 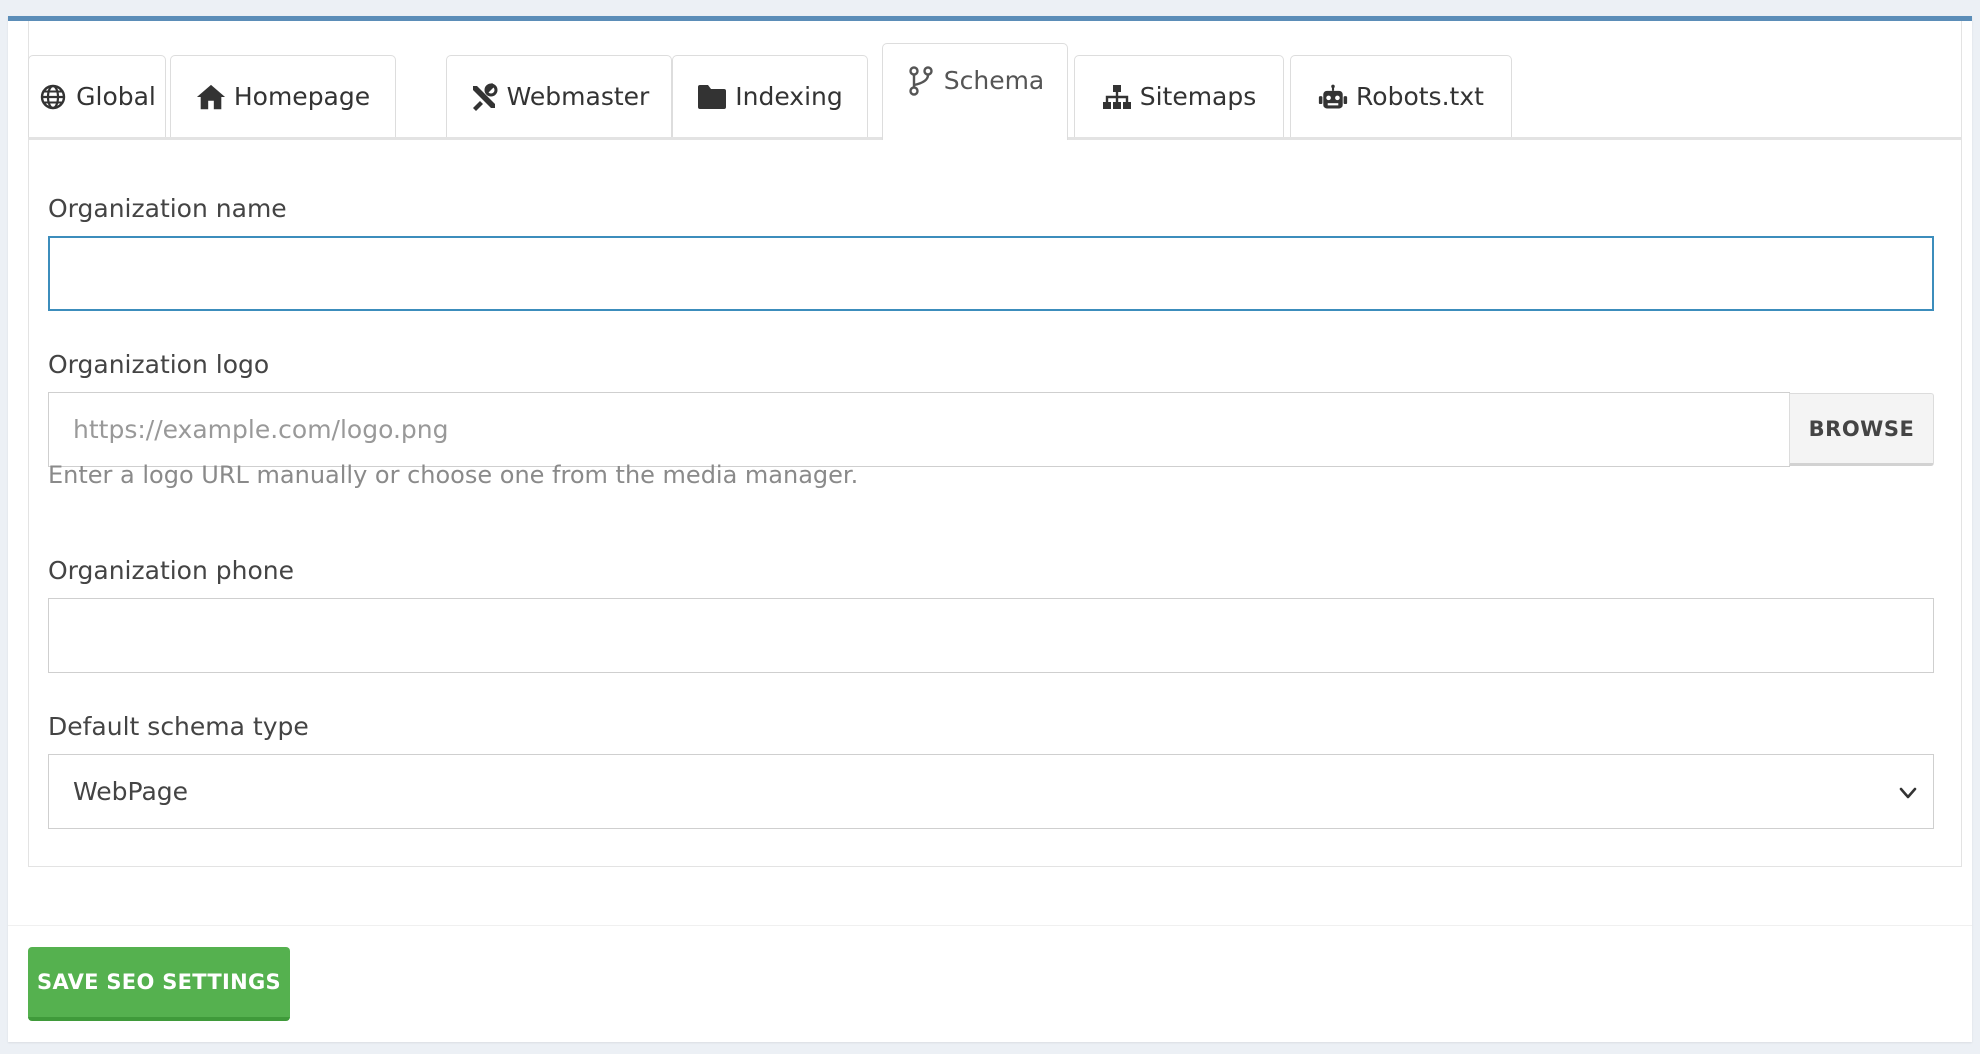 I want to click on tab-label: Webmaster, so click(x=578, y=96).